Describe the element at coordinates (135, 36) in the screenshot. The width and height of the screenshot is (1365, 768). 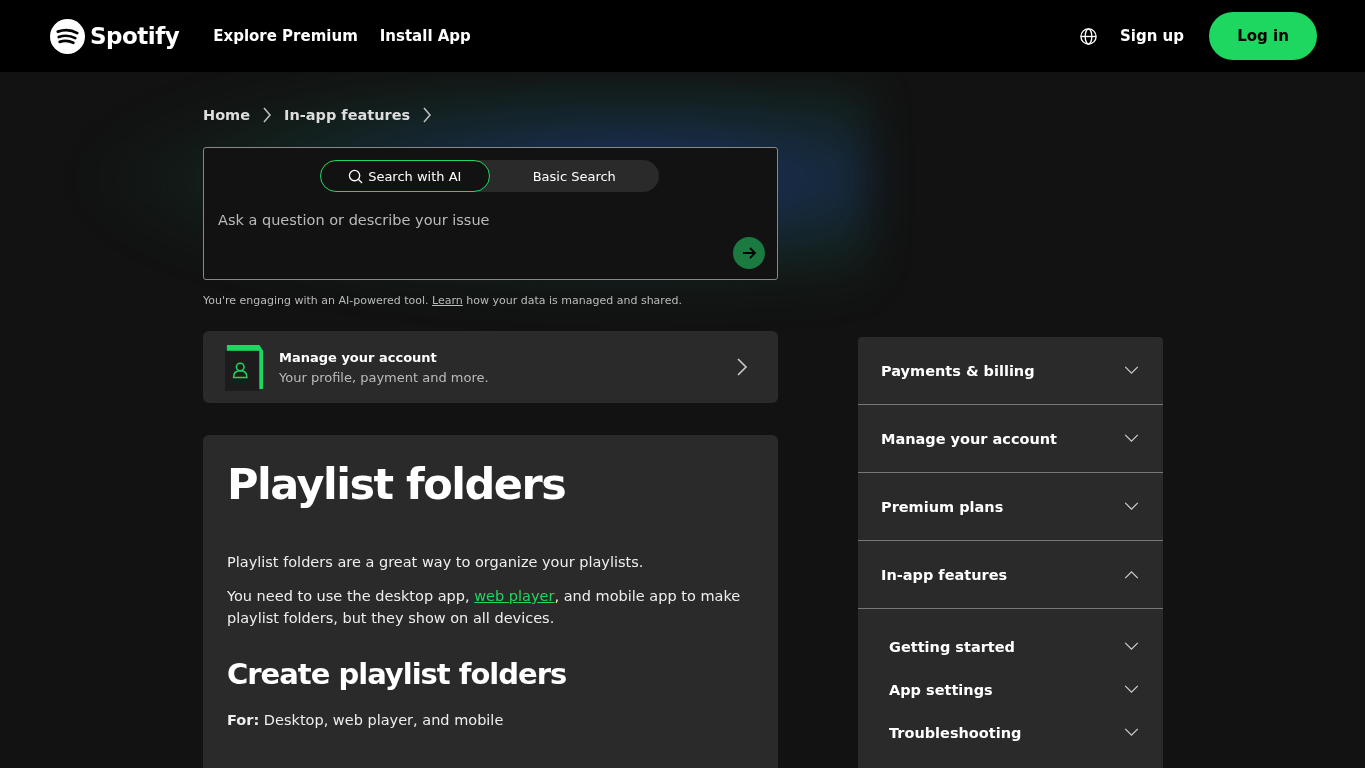
I see `logo-text: Spotify` at that location.